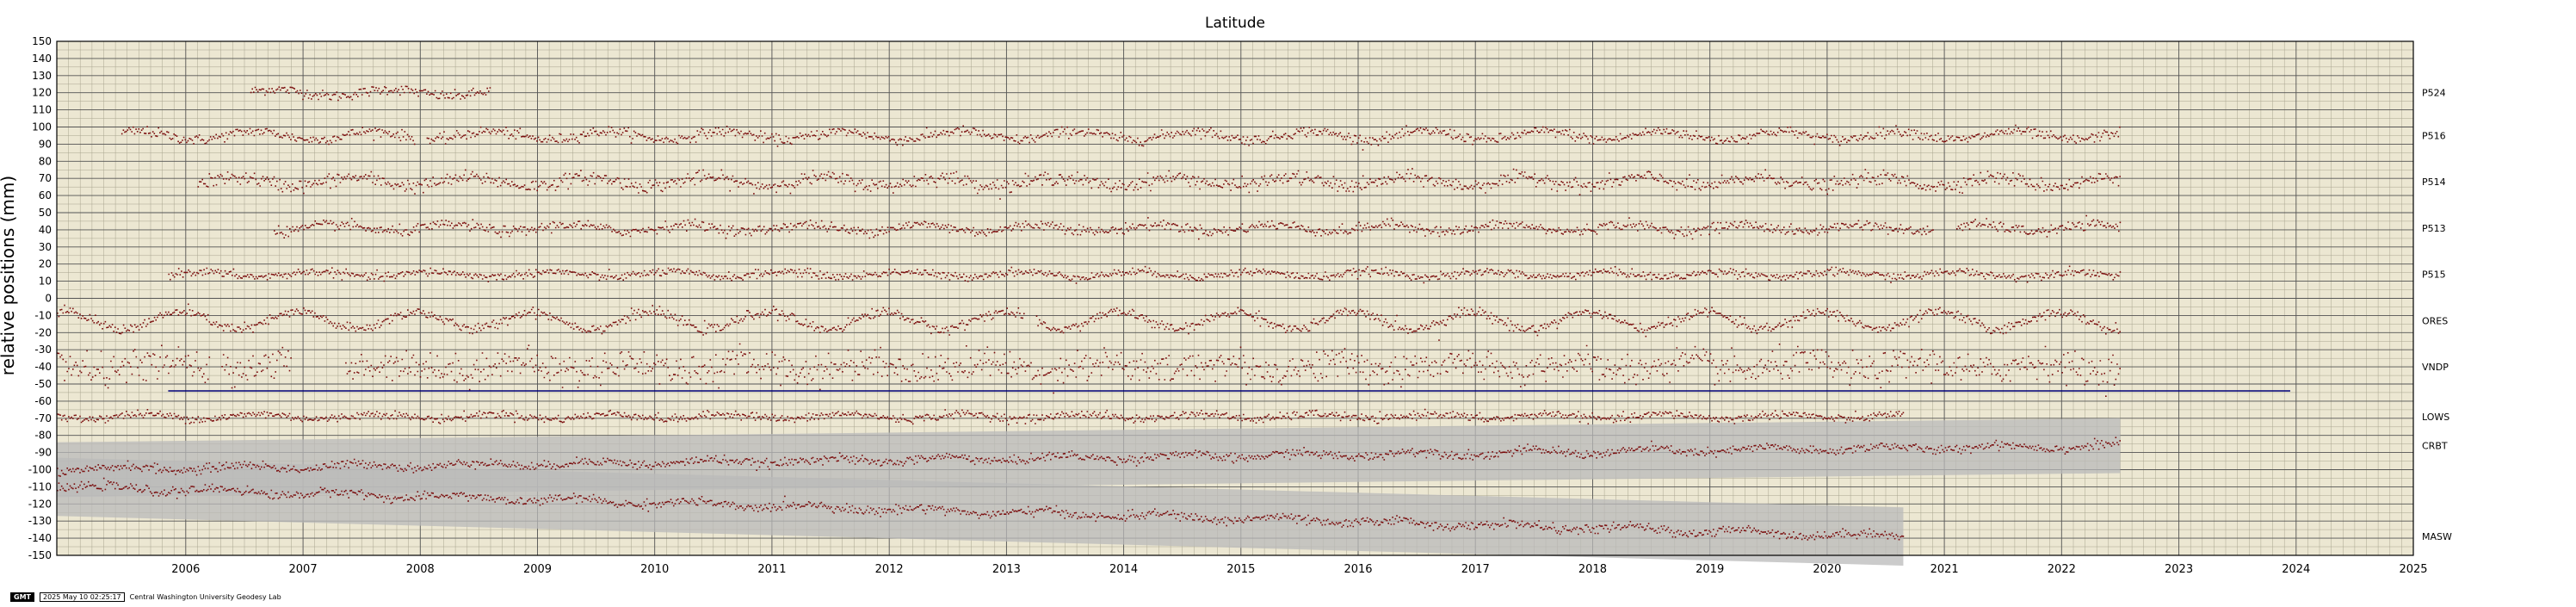 This screenshot has width=2576, height=607. What do you see at coordinates (2435, 446) in the screenshot?
I see `station-label: CRBT` at bounding box center [2435, 446].